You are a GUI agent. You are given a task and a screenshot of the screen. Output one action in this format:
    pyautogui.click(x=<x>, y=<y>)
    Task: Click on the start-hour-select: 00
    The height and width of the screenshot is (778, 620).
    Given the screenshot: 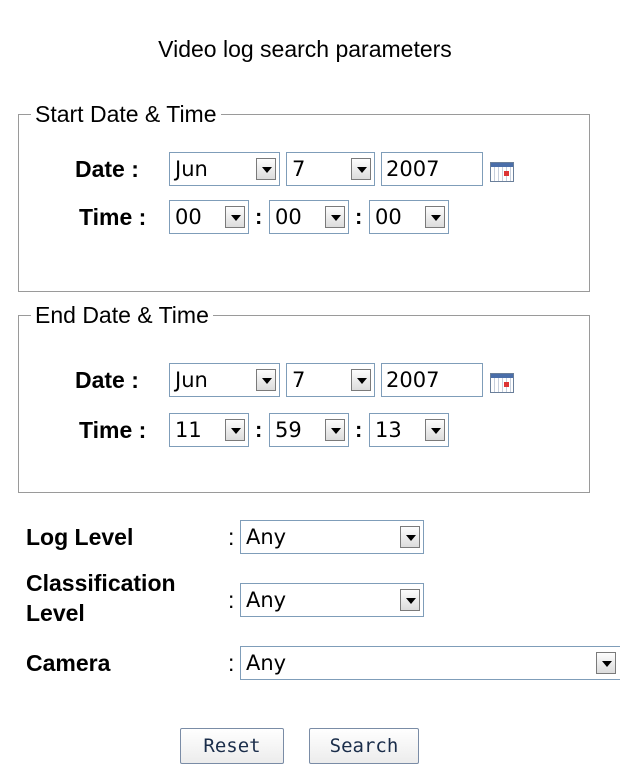 What is the action you would take?
    pyautogui.click(x=209, y=217)
    